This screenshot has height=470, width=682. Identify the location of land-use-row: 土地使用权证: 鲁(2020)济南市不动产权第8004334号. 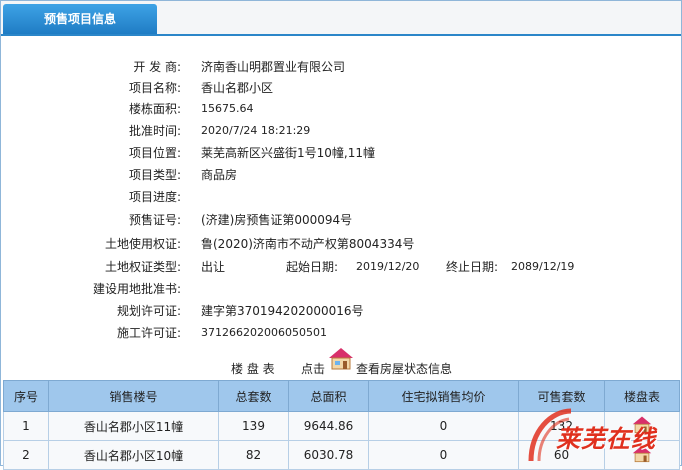
(341, 244).